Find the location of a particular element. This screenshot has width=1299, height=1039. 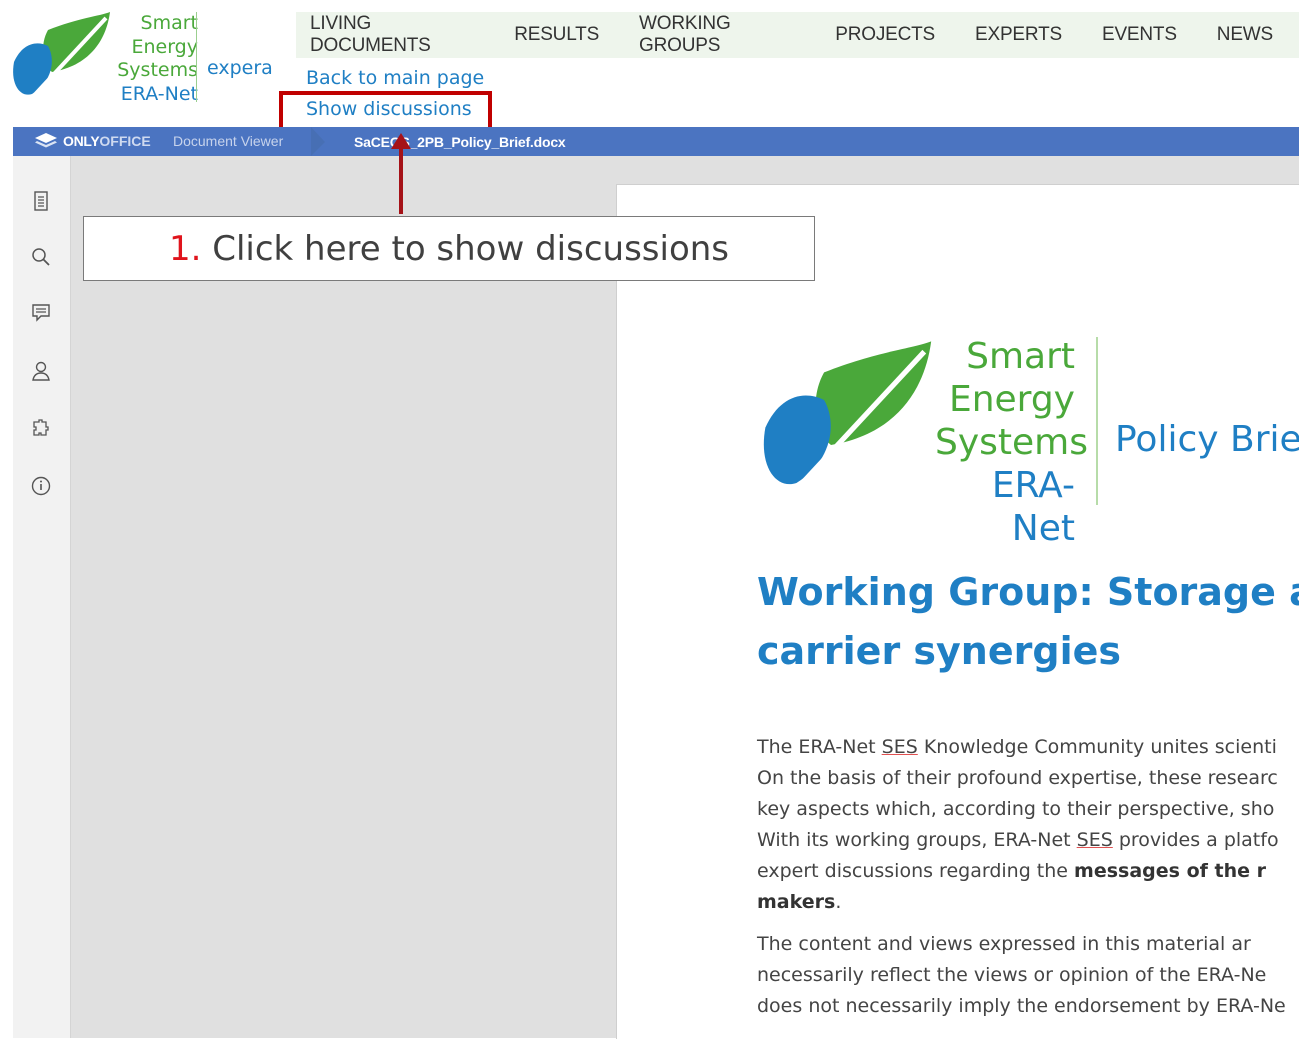

document-title-line1: Working Group: Storage a is located at coordinates (1028, 592).